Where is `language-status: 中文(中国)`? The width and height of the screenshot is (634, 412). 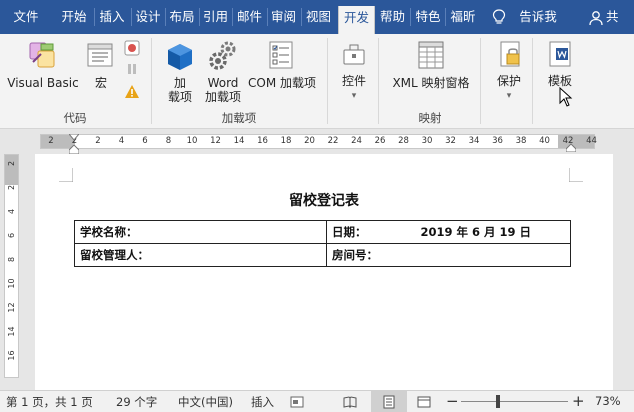 language-status: 中文(中国) is located at coordinates (205, 402).